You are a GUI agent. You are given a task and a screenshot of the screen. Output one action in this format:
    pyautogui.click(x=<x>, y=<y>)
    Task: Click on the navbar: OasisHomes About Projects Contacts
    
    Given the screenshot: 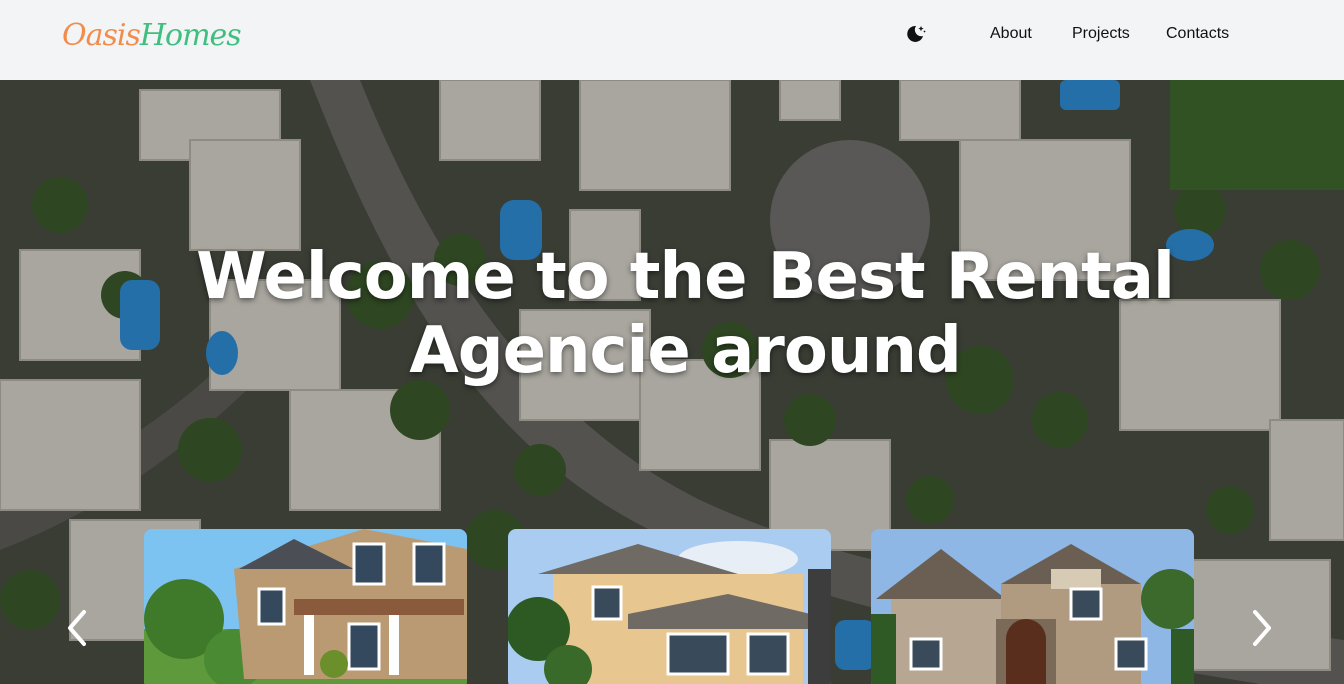 What is the action you would take?
    pyautogui.click(x=672, y=40)
    